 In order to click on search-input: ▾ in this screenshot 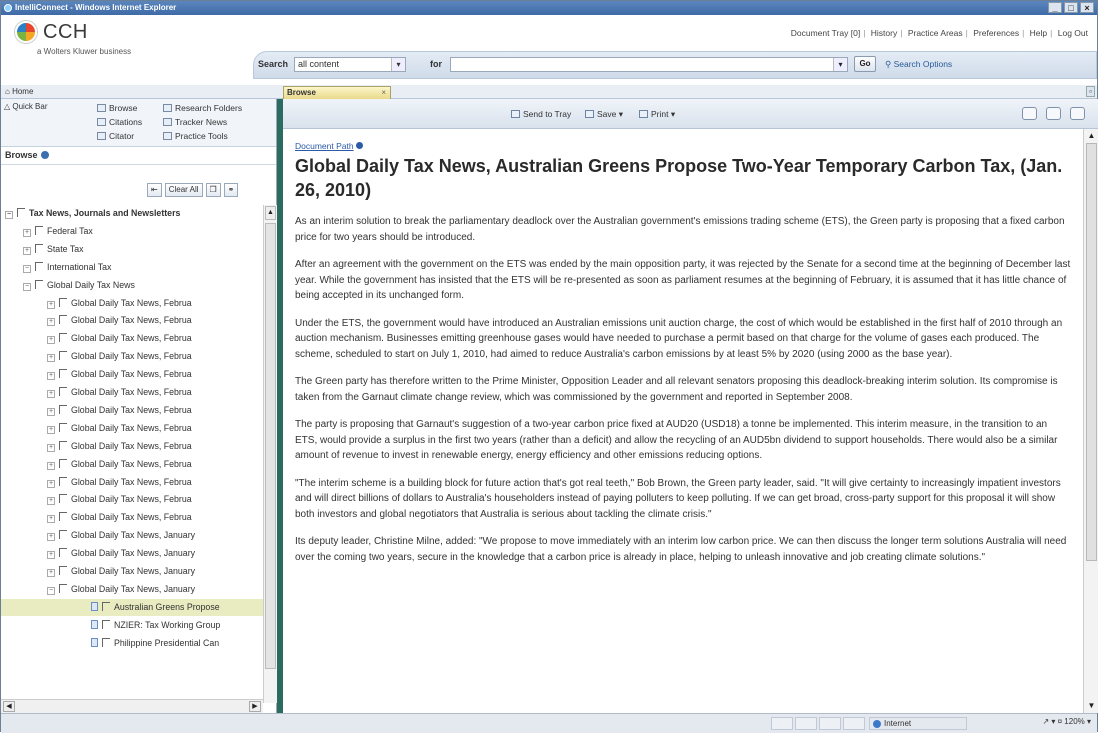, I will do `click(649, 64)`.